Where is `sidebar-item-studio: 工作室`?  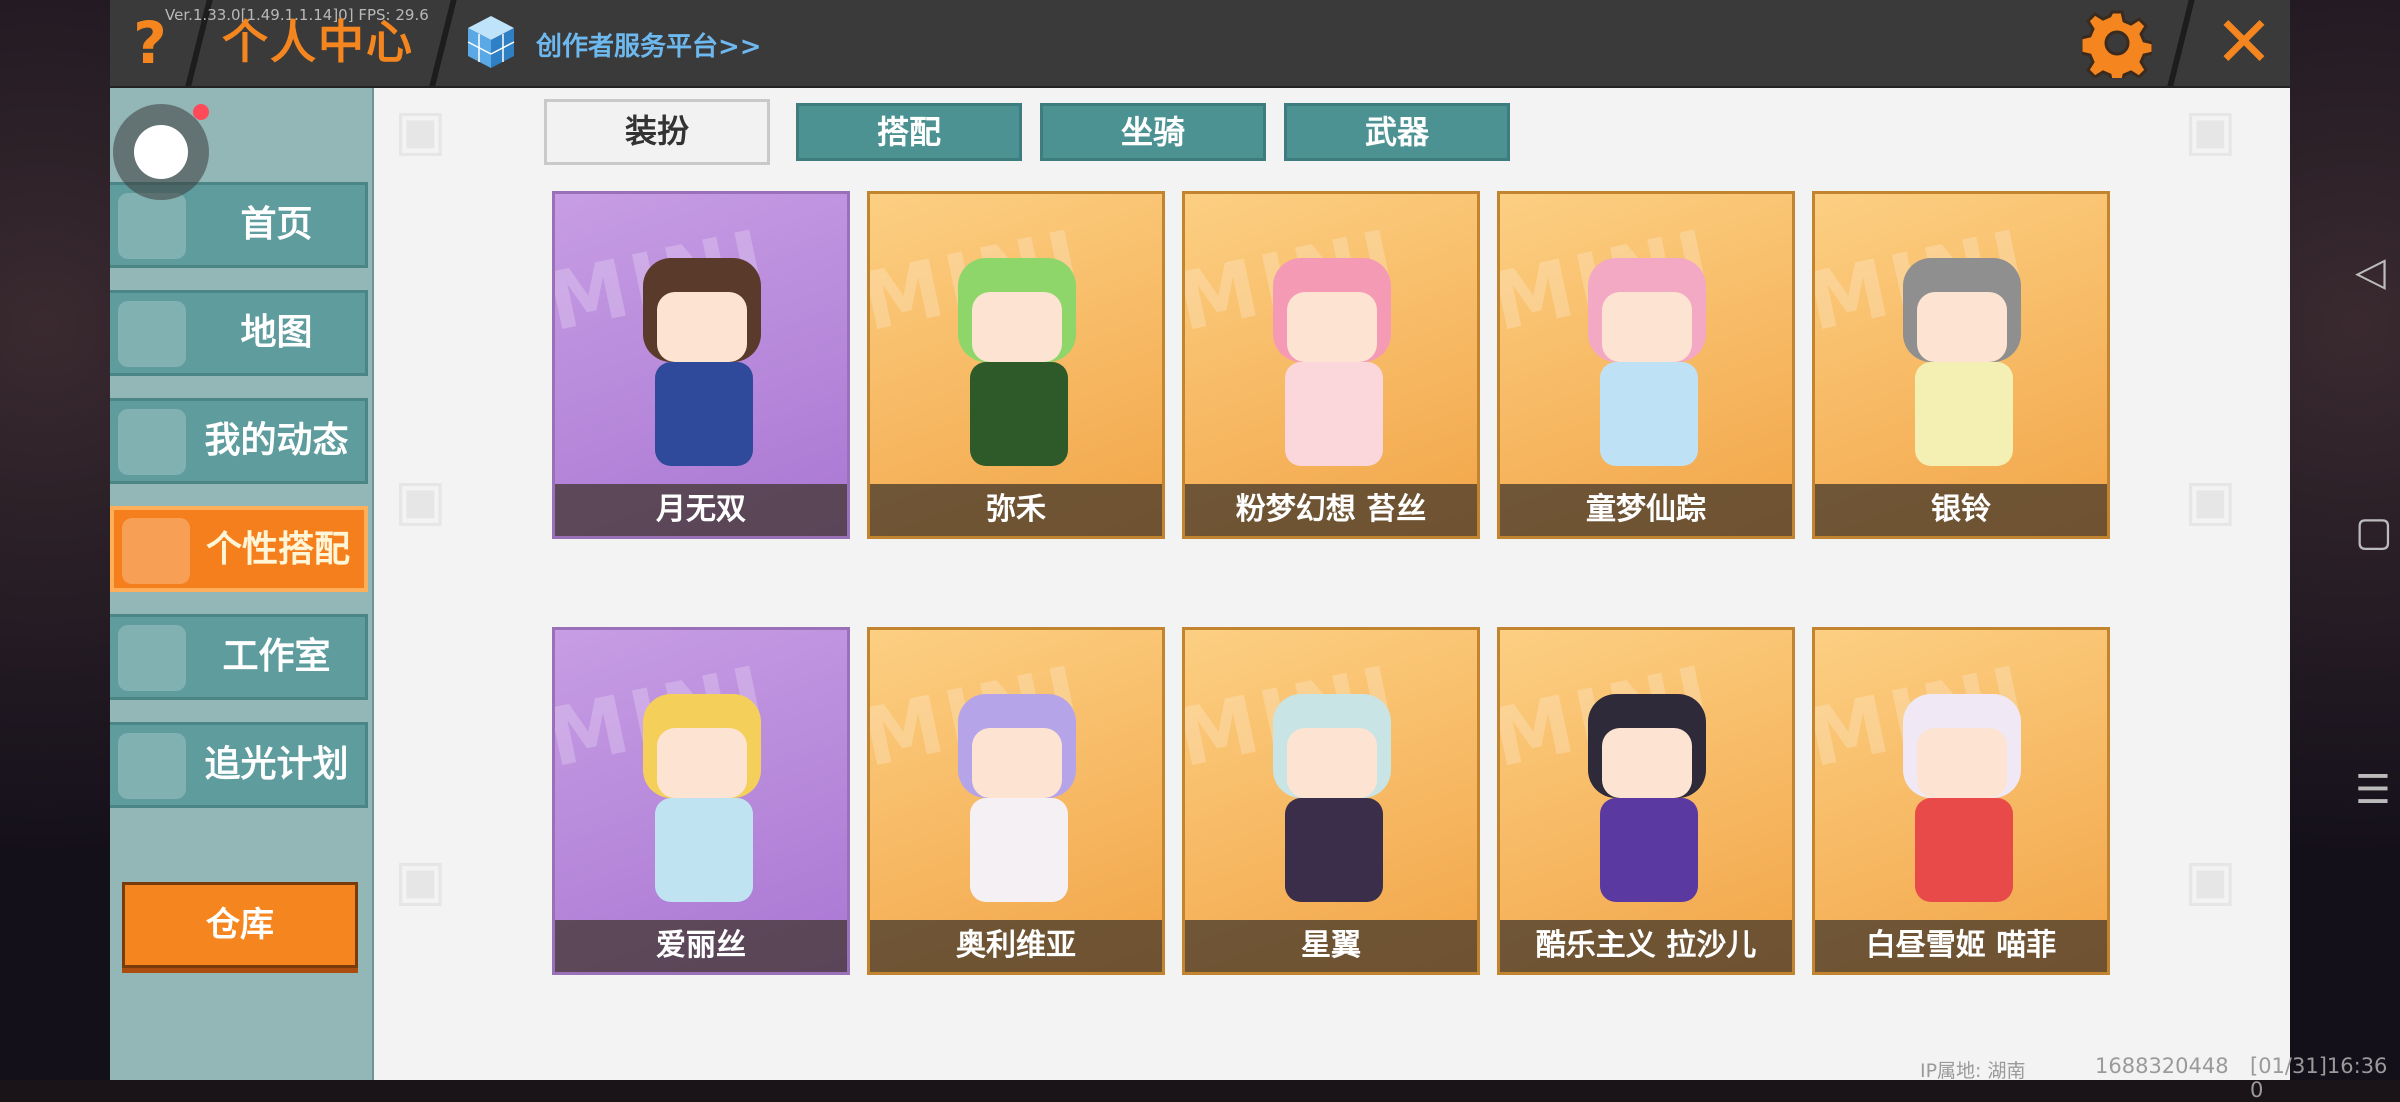 sidebar-item-studio: 工作室 is located at coordinates (239, 657).